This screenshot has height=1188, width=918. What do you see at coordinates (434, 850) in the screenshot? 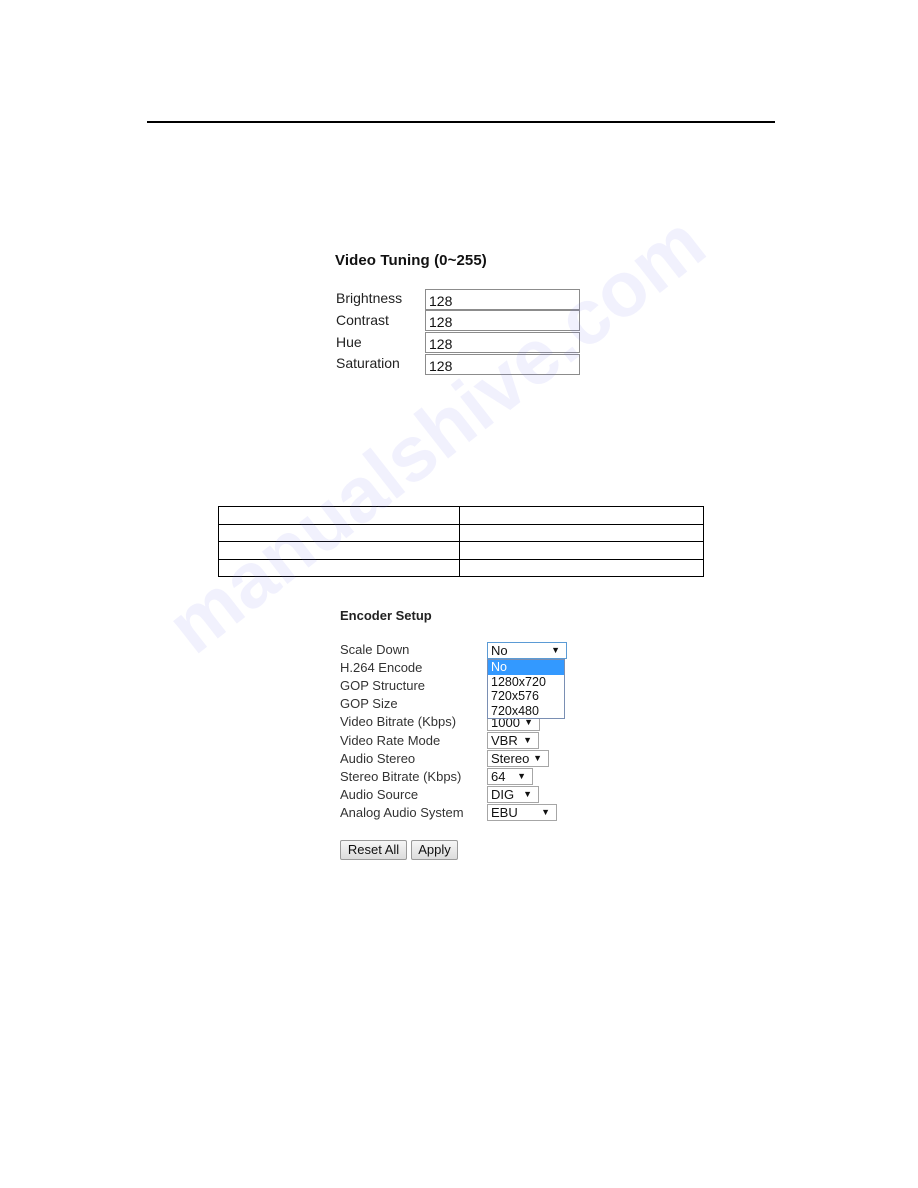
I see `apply-button: Apply` at bounding box center [434, 850].